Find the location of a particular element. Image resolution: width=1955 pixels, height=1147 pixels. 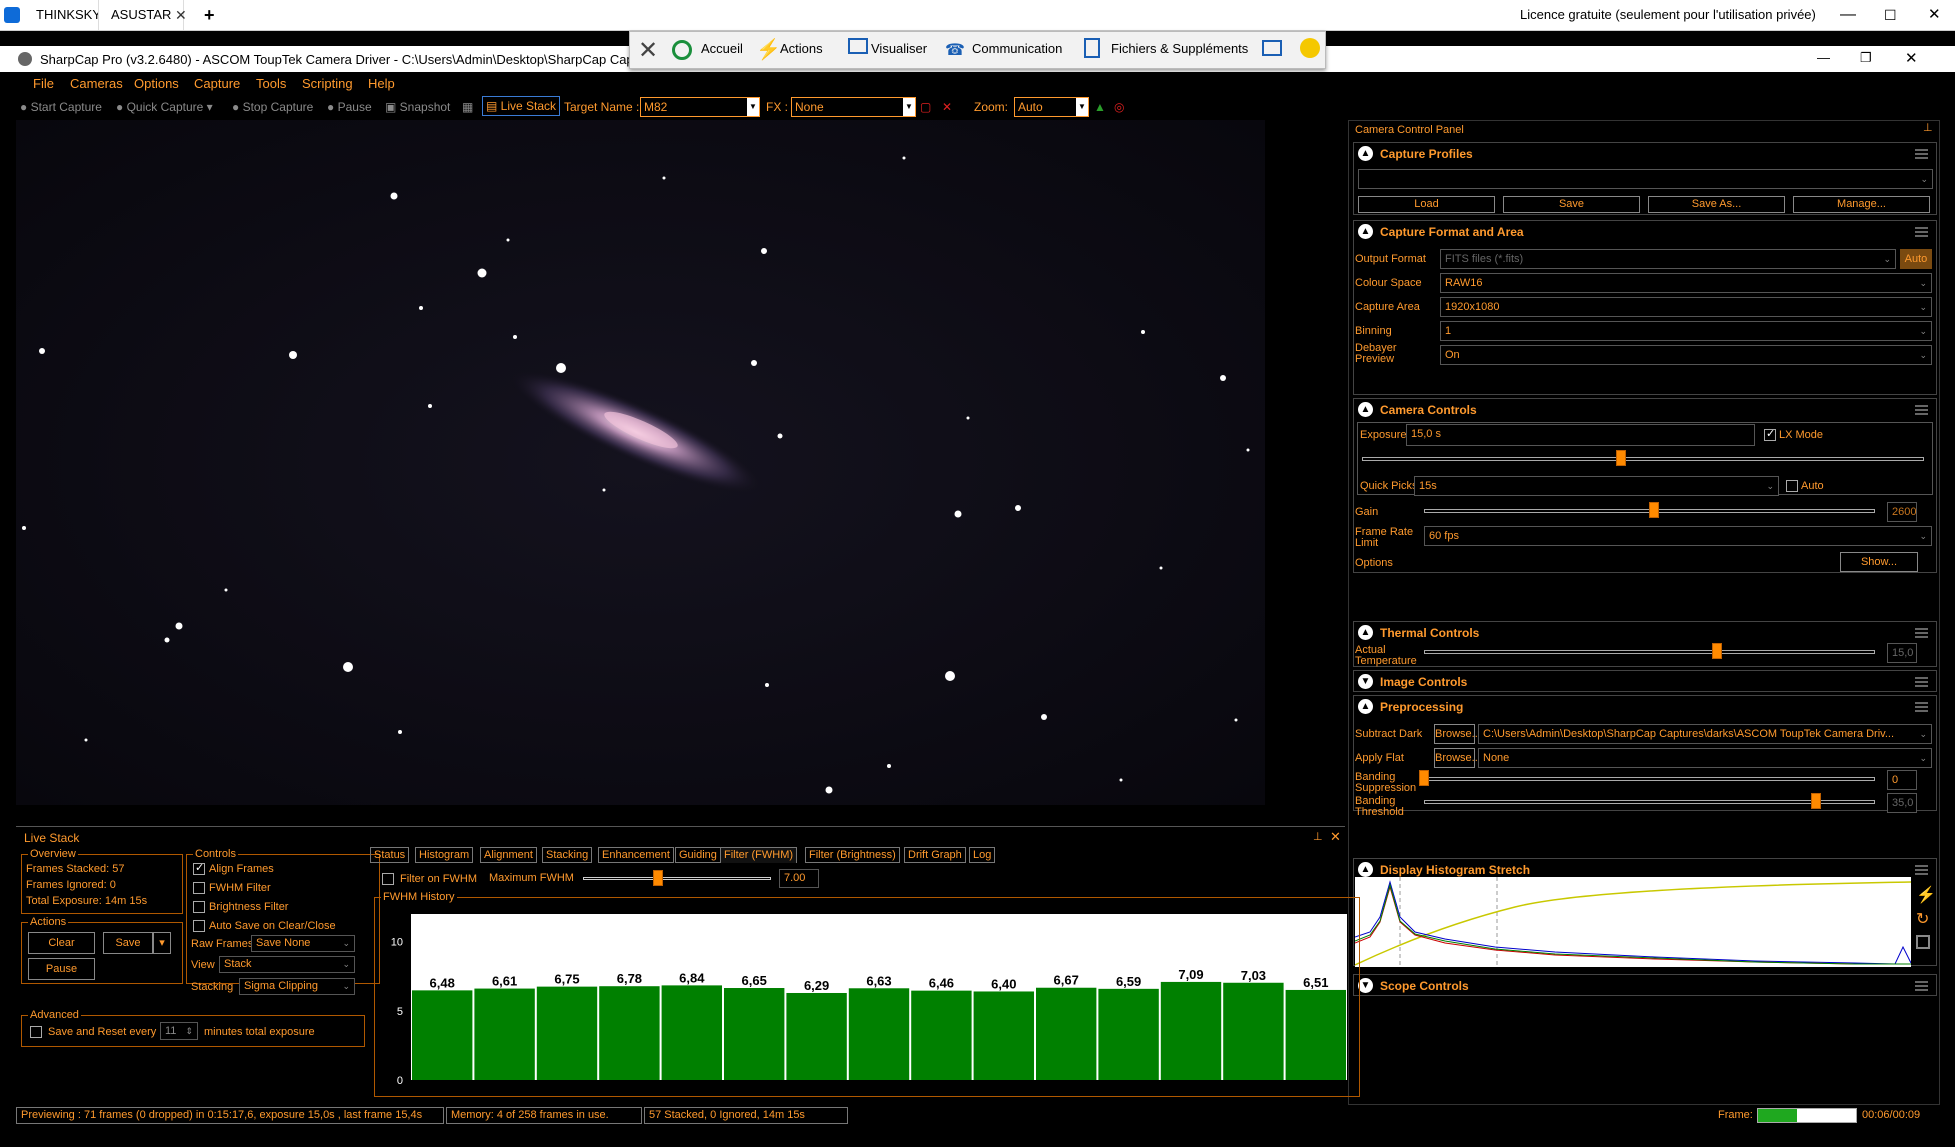

save-options-dropdown: ▾ is located at coordinates (162, 943).